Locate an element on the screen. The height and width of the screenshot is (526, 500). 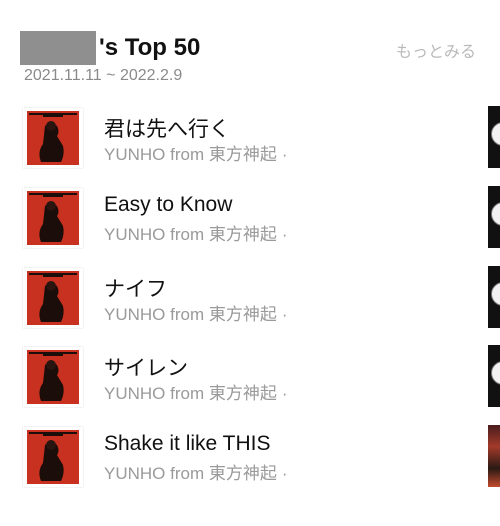
track-row: サイレン YUNHO from 東方神起 · is located at coordinates (250, 383).